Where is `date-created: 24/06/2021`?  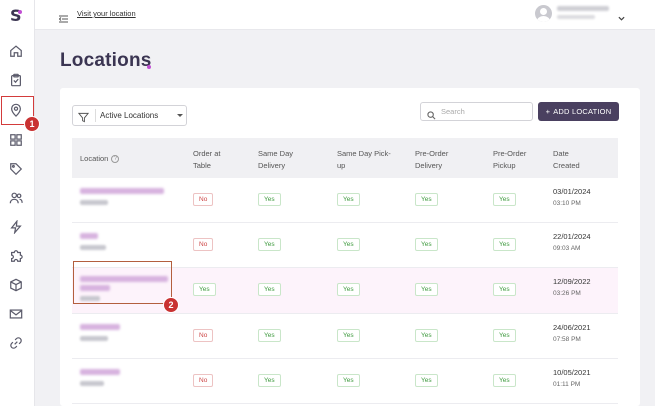
date-created: 24/06/2021 is located at coordinates (572, 327).